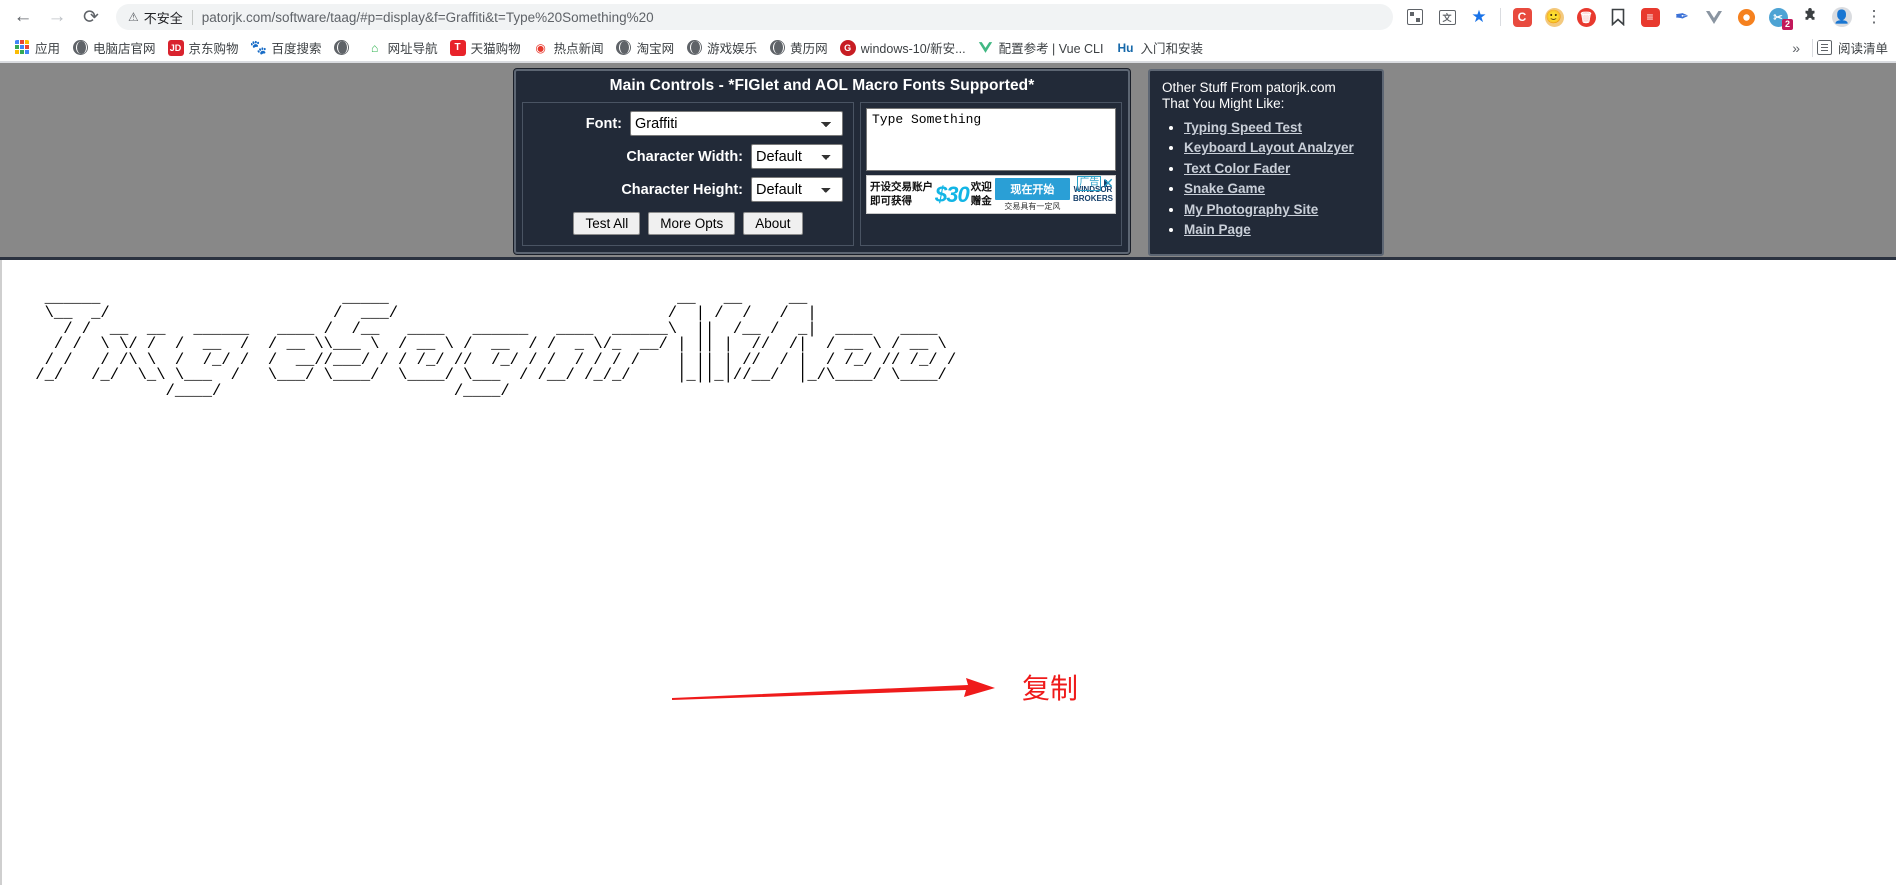 The height and width of the screenshot is (886, 1896). I want to click on bookmark-huangli: 黄历网, so click(798, 47).